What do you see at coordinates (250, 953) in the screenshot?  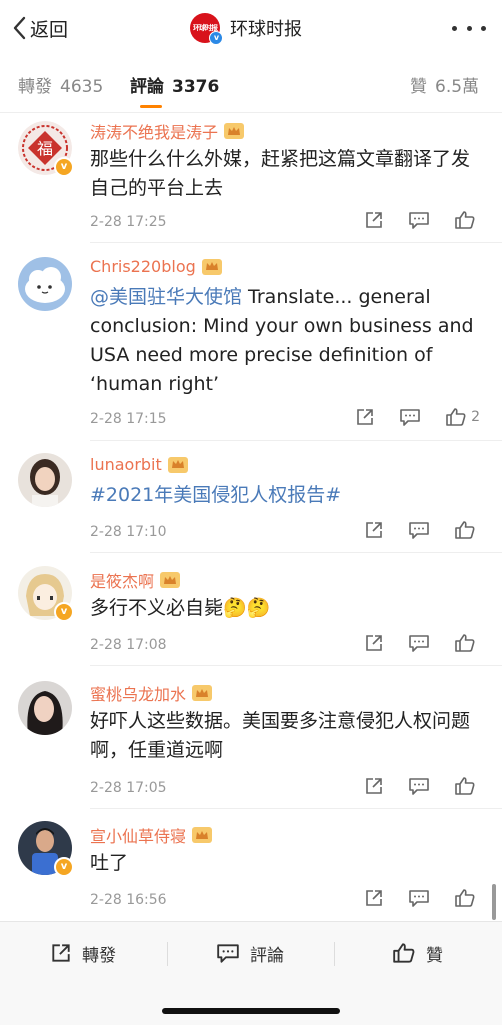 I see `comment-bottom-button: 評論` at bounding box center [250, 953].